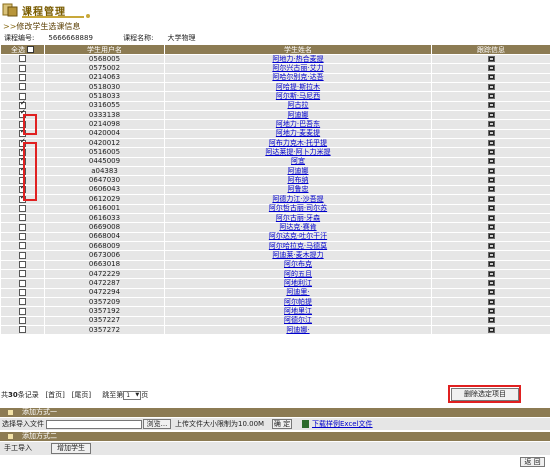  What do you see at coordinates (132, 395) in the screenshot?
I see `page-select: 1` at bounding box center [132, 395].